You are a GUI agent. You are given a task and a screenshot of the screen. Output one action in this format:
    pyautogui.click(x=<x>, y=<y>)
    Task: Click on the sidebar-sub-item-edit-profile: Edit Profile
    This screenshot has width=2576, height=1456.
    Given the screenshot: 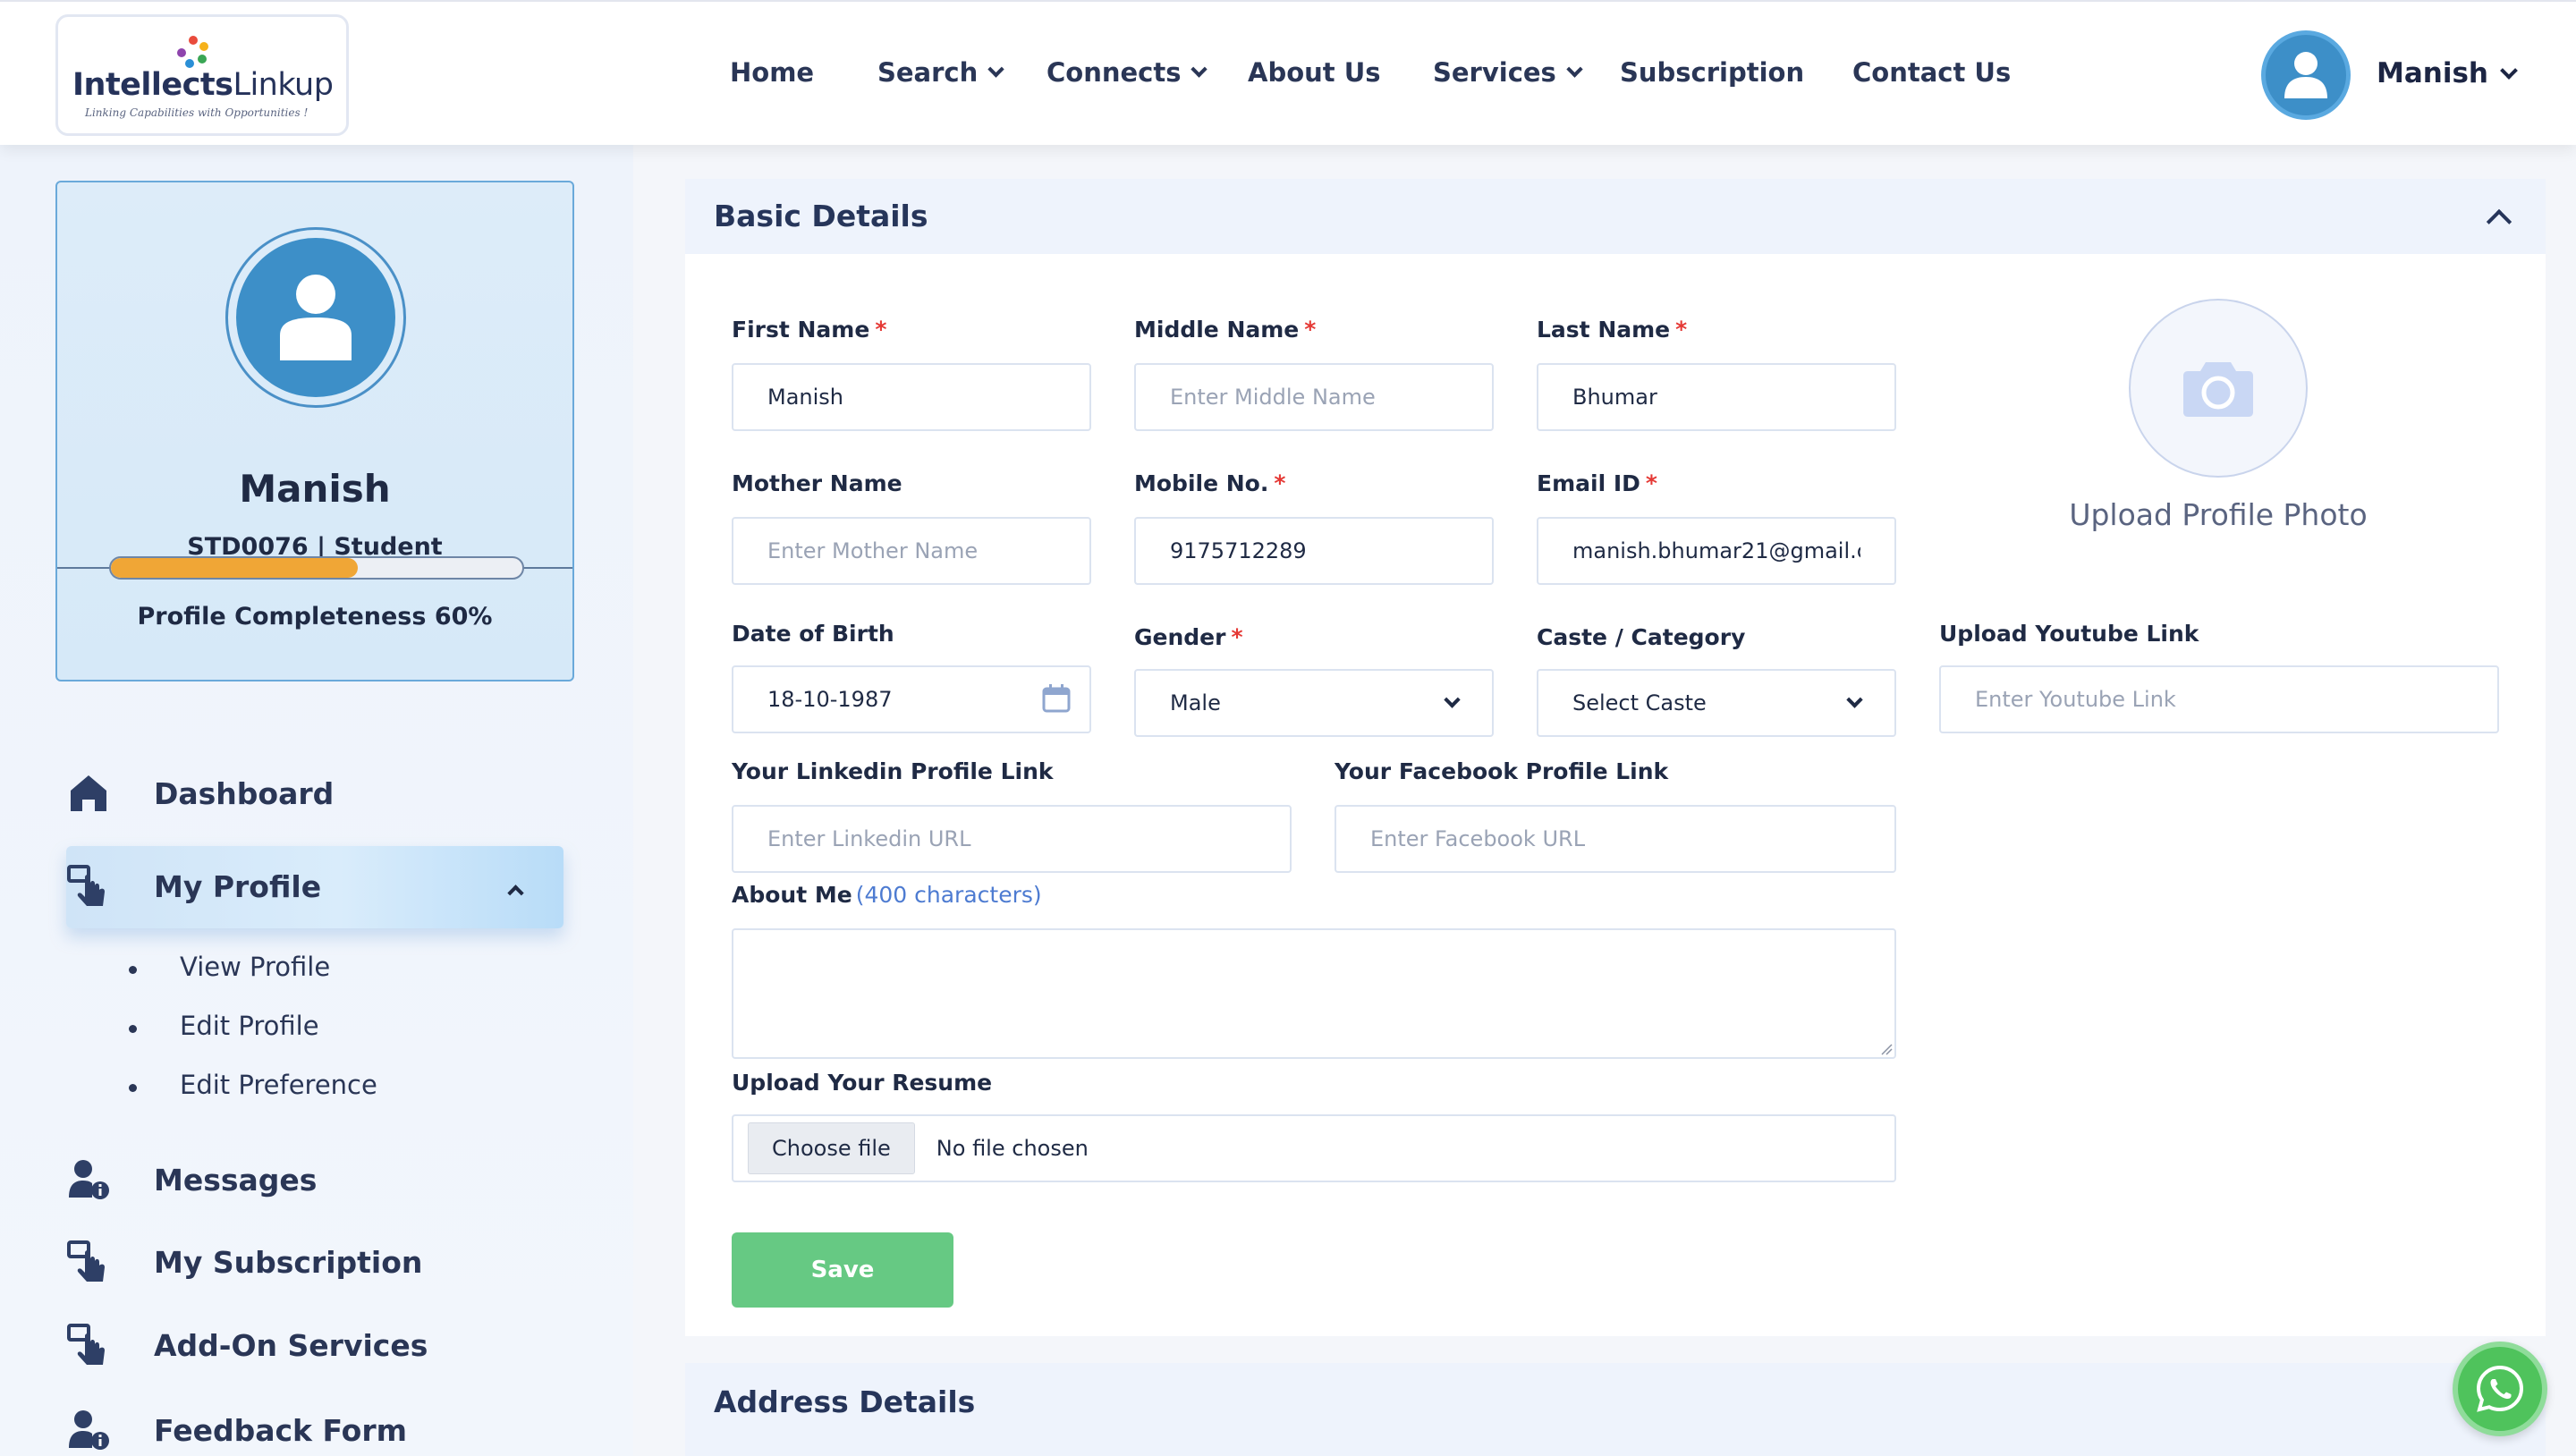 What is the action you would take?
    pyautogui.click(x=224, y=1026)
    